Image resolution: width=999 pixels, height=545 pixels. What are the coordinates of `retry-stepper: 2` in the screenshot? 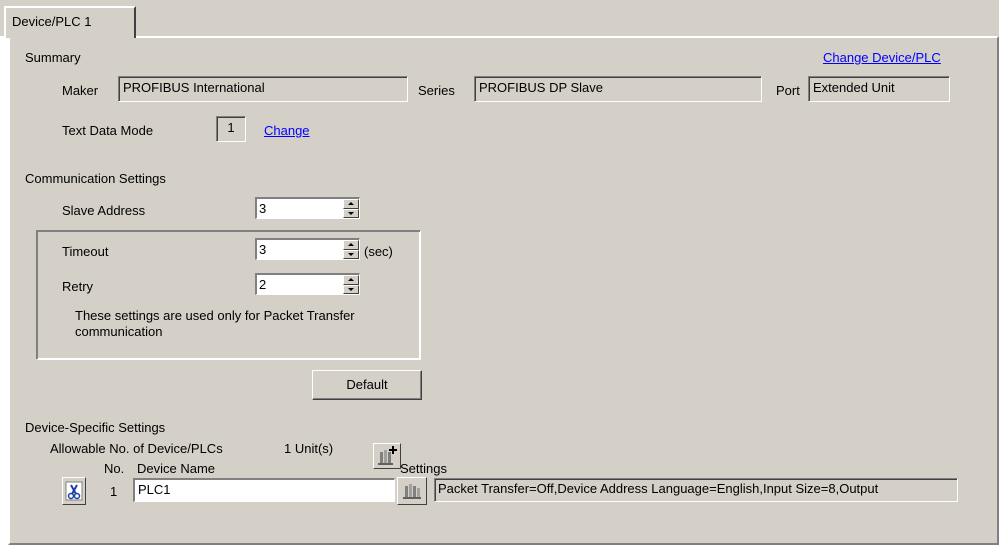 It's located at (307, 284).